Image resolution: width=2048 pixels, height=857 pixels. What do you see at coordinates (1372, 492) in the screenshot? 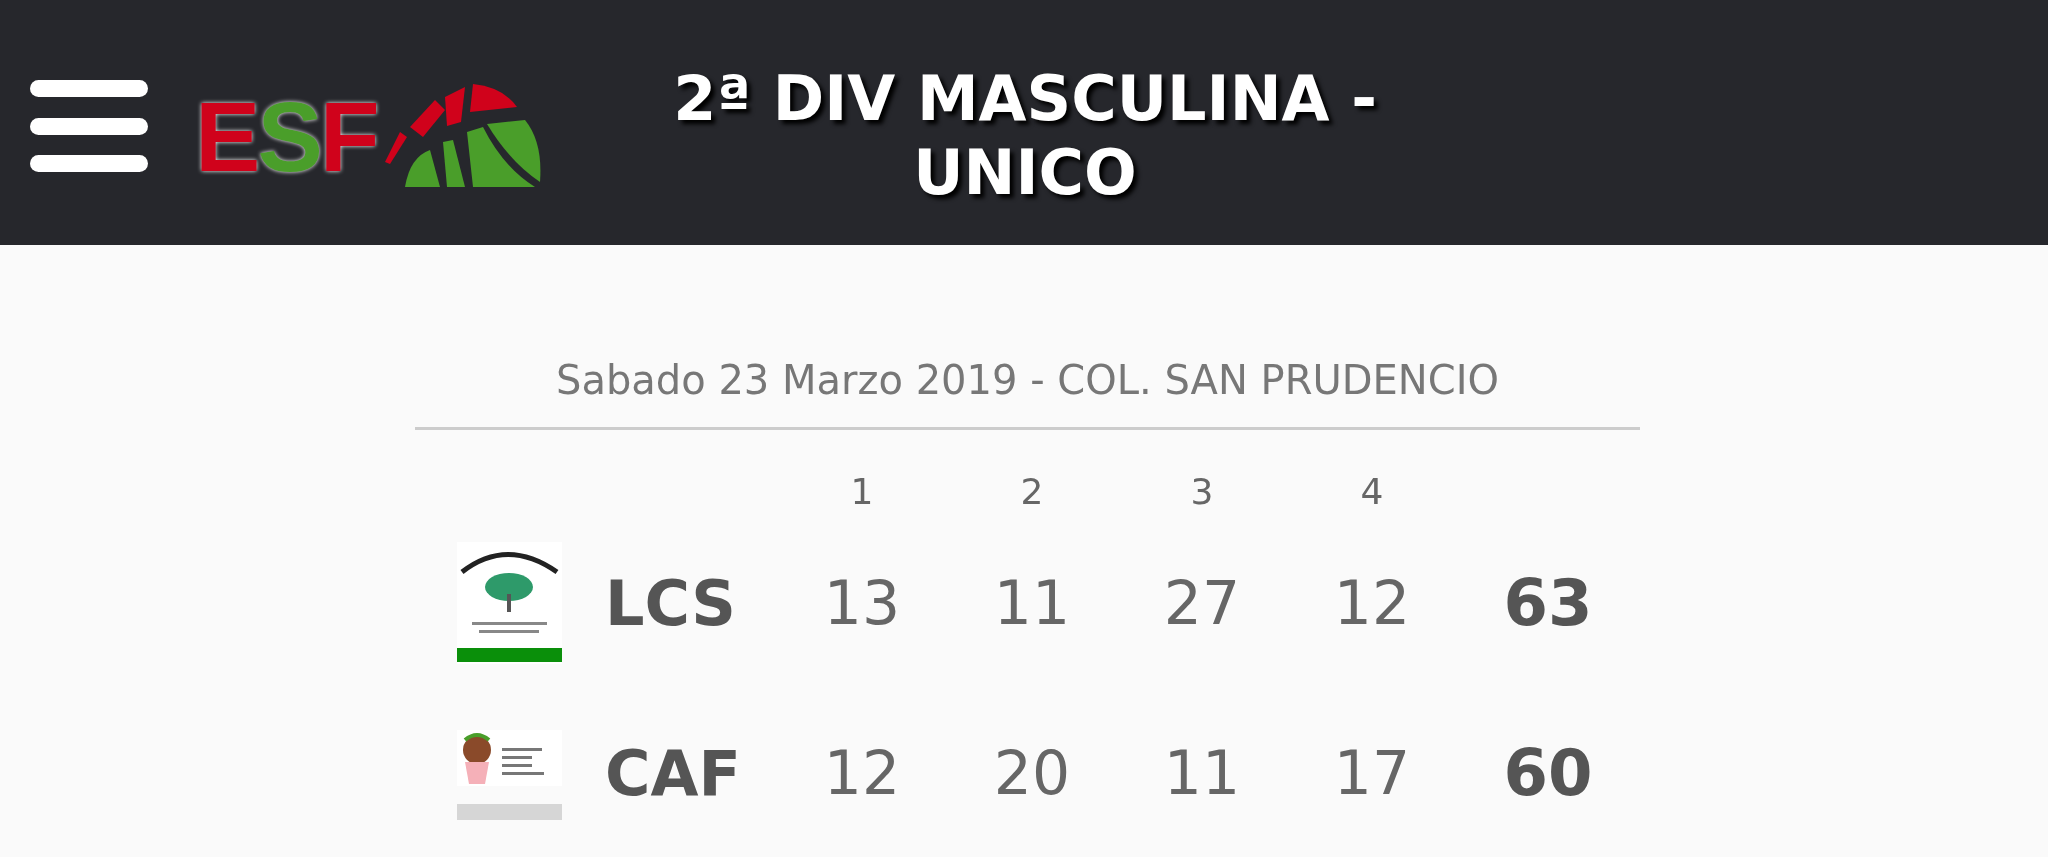
I see `period-label: 4` at bounding box center [1372, 492].